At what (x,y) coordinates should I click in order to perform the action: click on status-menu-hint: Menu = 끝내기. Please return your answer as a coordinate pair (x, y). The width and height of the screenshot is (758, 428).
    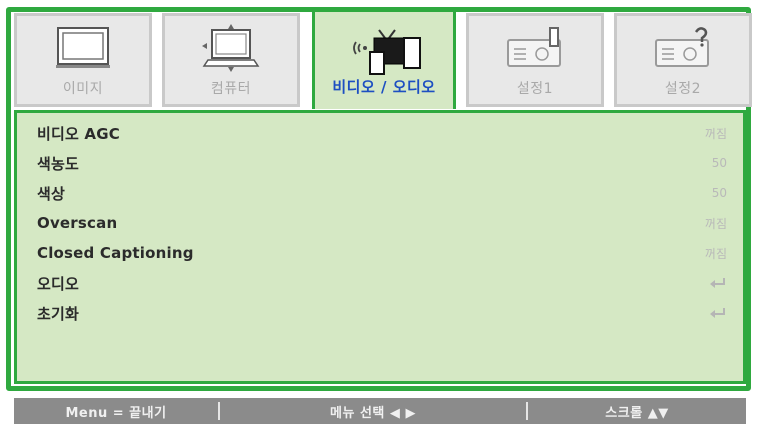
    Looking at the image, I should click on (116, 413).